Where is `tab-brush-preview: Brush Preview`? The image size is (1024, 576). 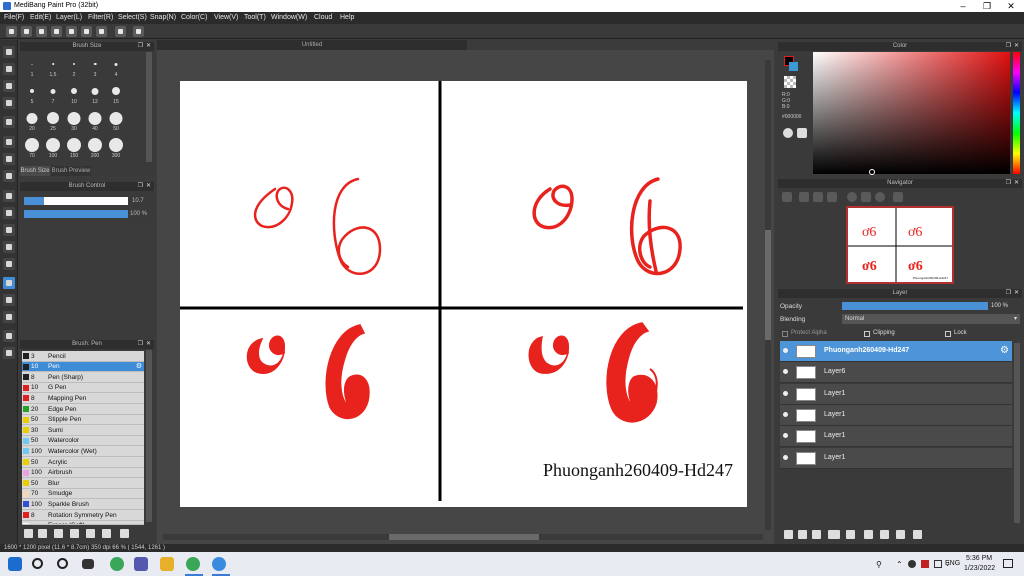
tab-brush-preview: Brush Preview is located at coordinates (71, 171).